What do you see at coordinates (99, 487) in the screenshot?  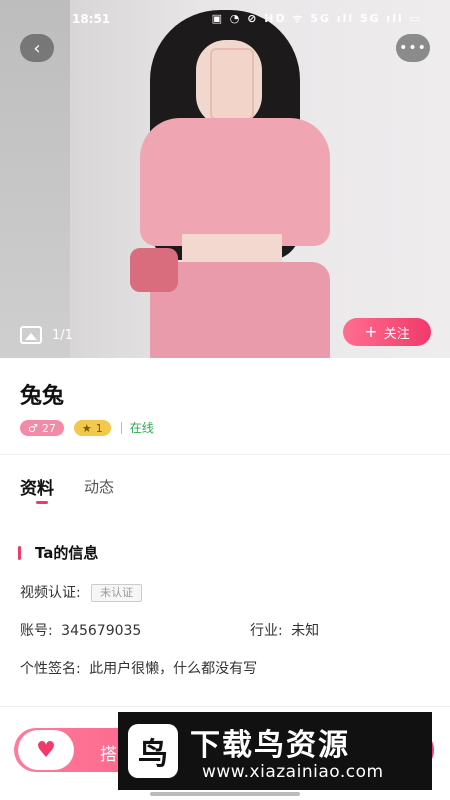 I see `tab-moments: 动态` at bounding box center [99, 487].